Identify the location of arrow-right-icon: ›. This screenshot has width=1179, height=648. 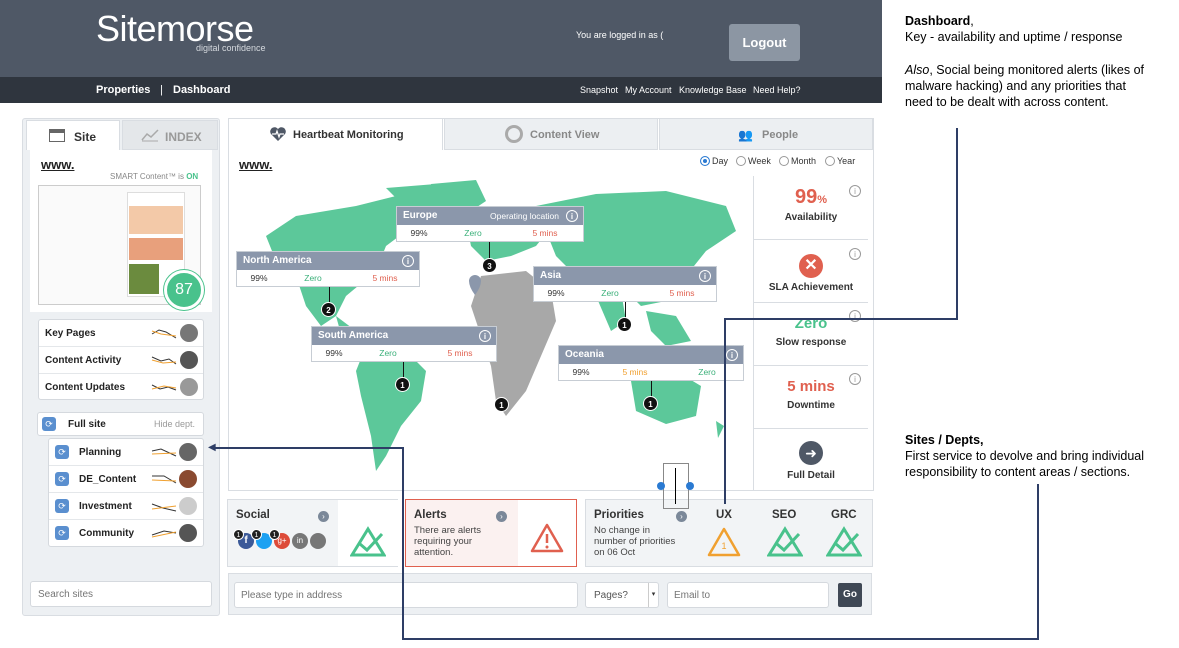
(501, 516).